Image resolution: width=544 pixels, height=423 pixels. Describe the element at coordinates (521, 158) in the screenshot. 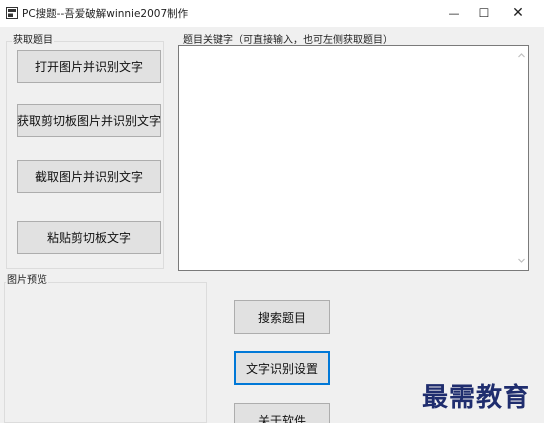

I see `keyword-scrollbar` at that location.